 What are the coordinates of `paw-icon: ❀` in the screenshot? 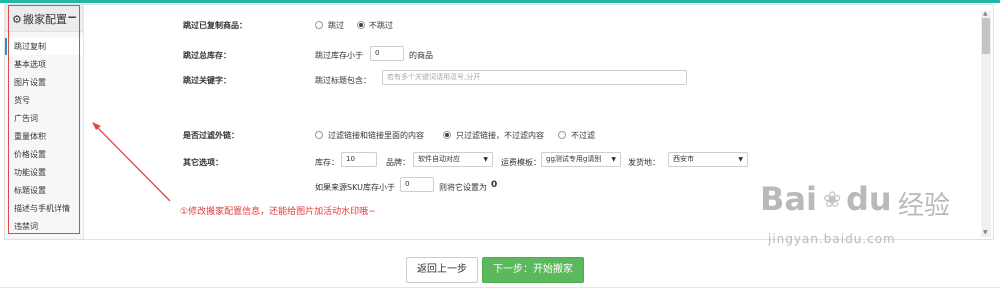 It's located at (832, 200).